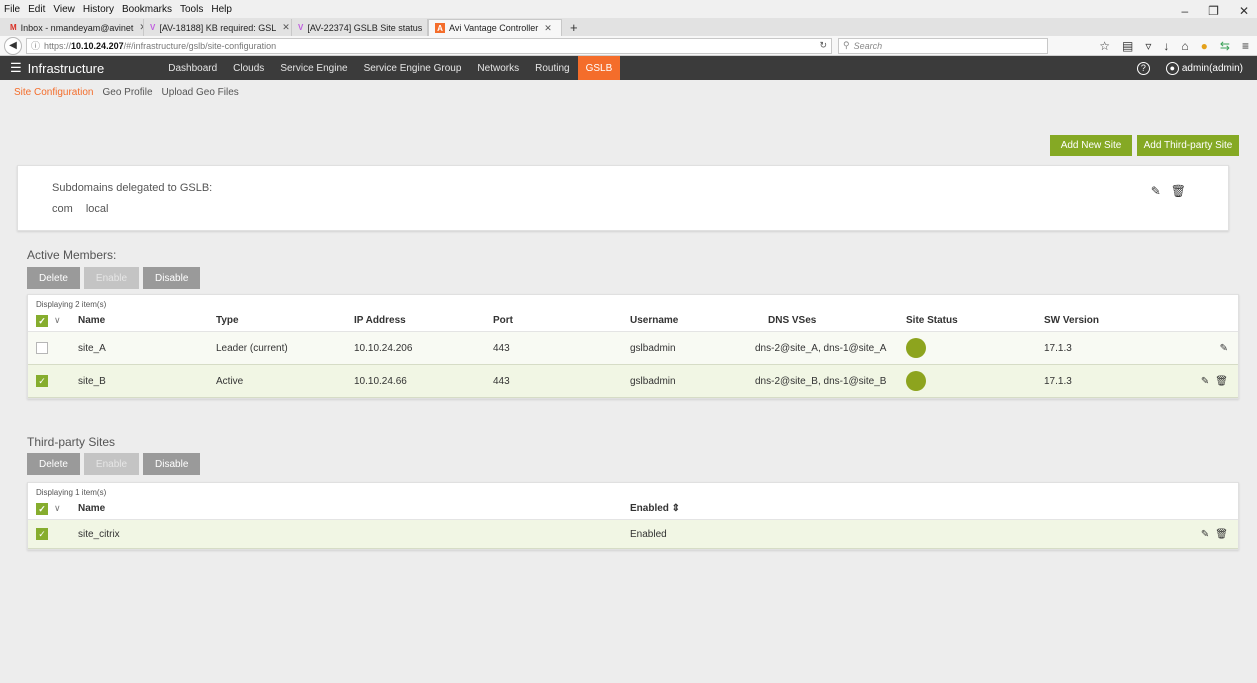 The height and width of the screenshot is (683, 1257). I want to click on minimize-icon: –, so click(1184, 11).